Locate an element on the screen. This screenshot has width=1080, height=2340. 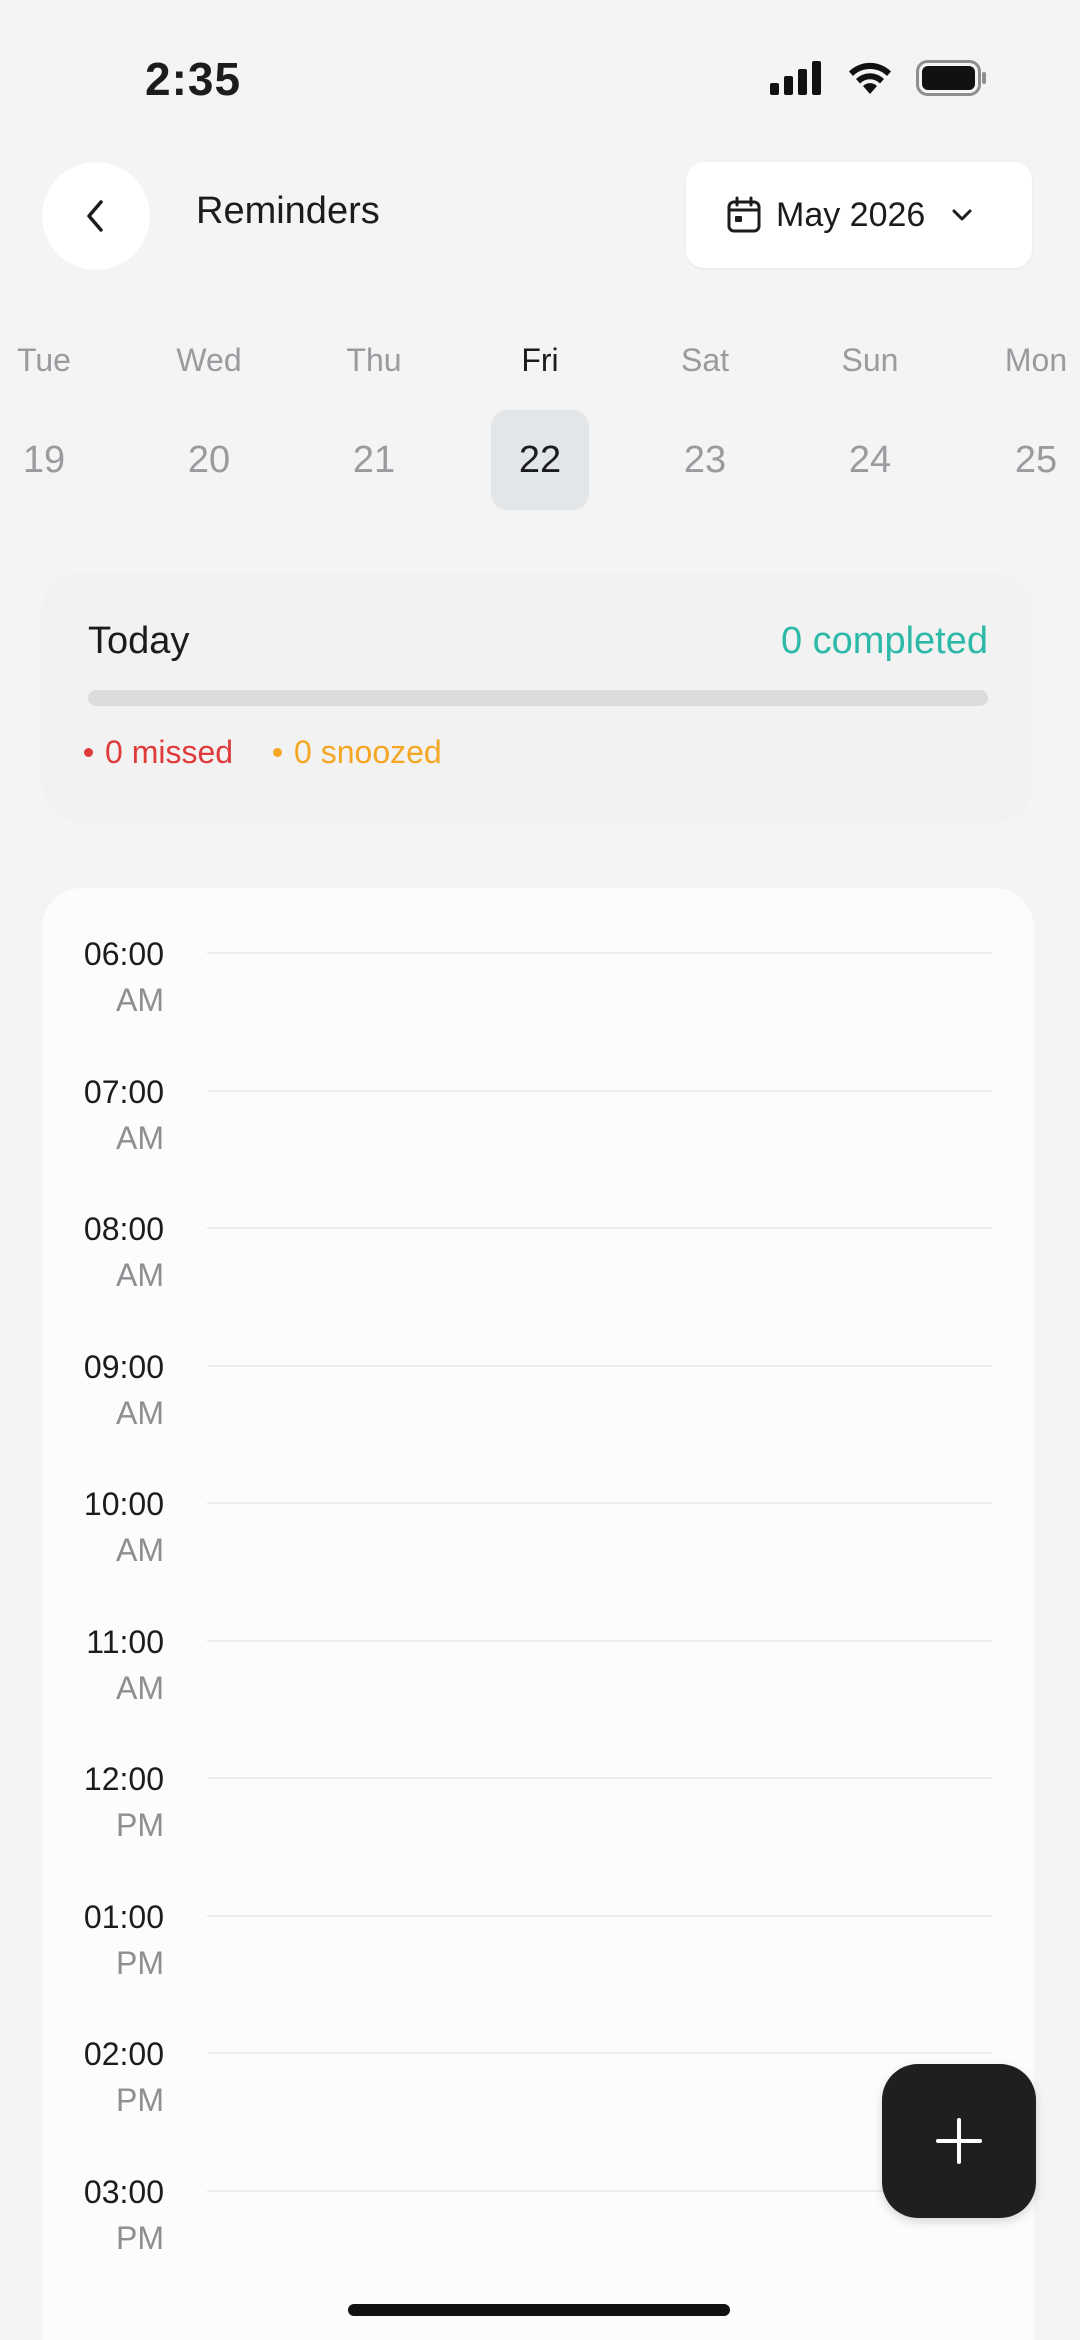
battery-icon is located at coordinates (951, 78).